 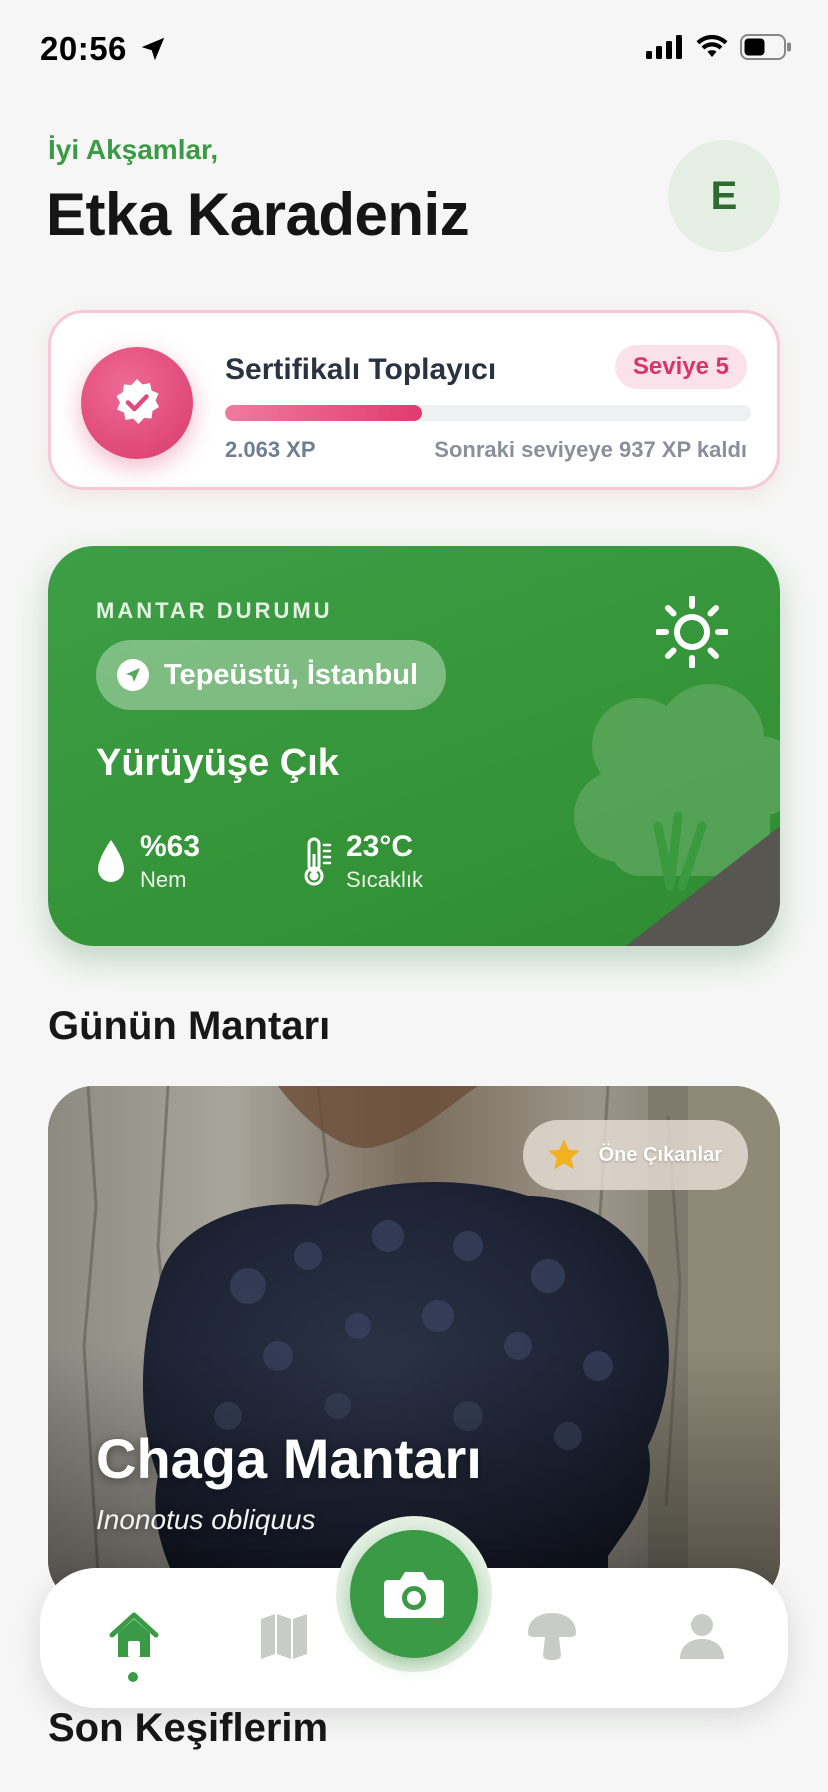 What do you see at coordinates (111, 861) in the screenshot?
I see `water-drop-icon` at bounding box center [111, 861].